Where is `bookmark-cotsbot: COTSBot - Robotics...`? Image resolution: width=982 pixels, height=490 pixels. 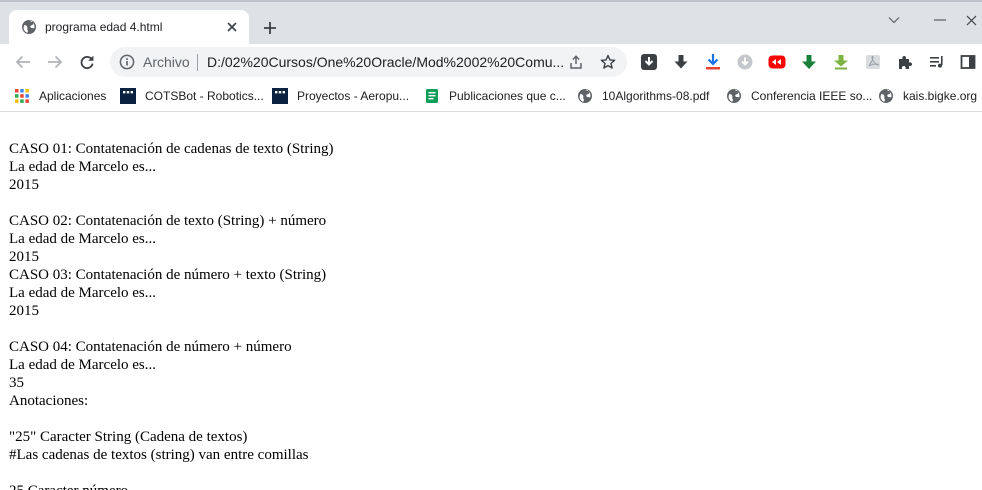
bookmark-cotsbot: COTSBot - Robotics... is located at coordinates (192, 96).